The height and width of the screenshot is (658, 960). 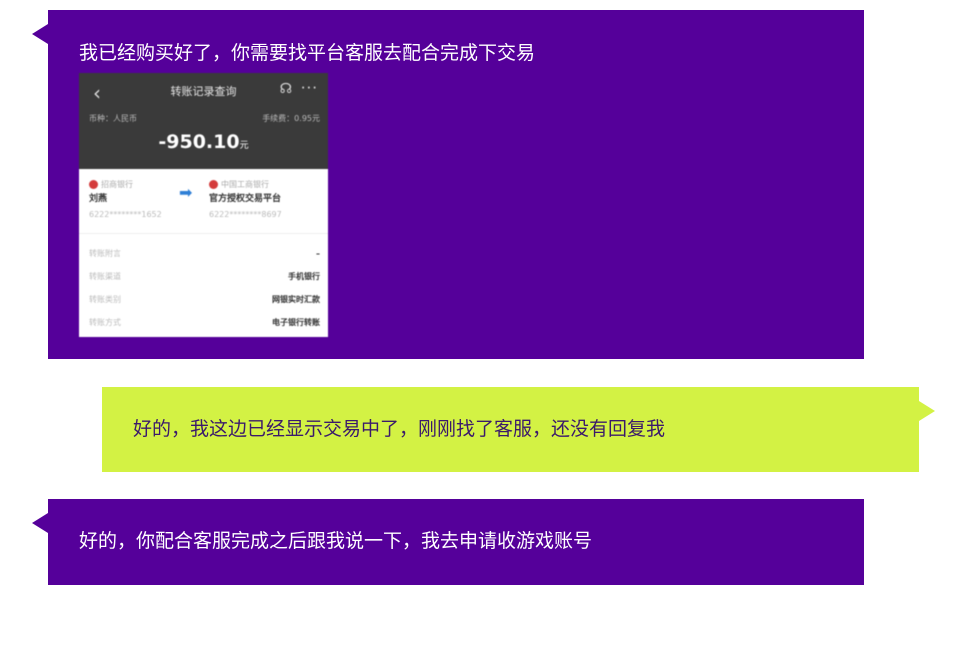 I want to click on detail-value: –, so click(x=318, y=253).